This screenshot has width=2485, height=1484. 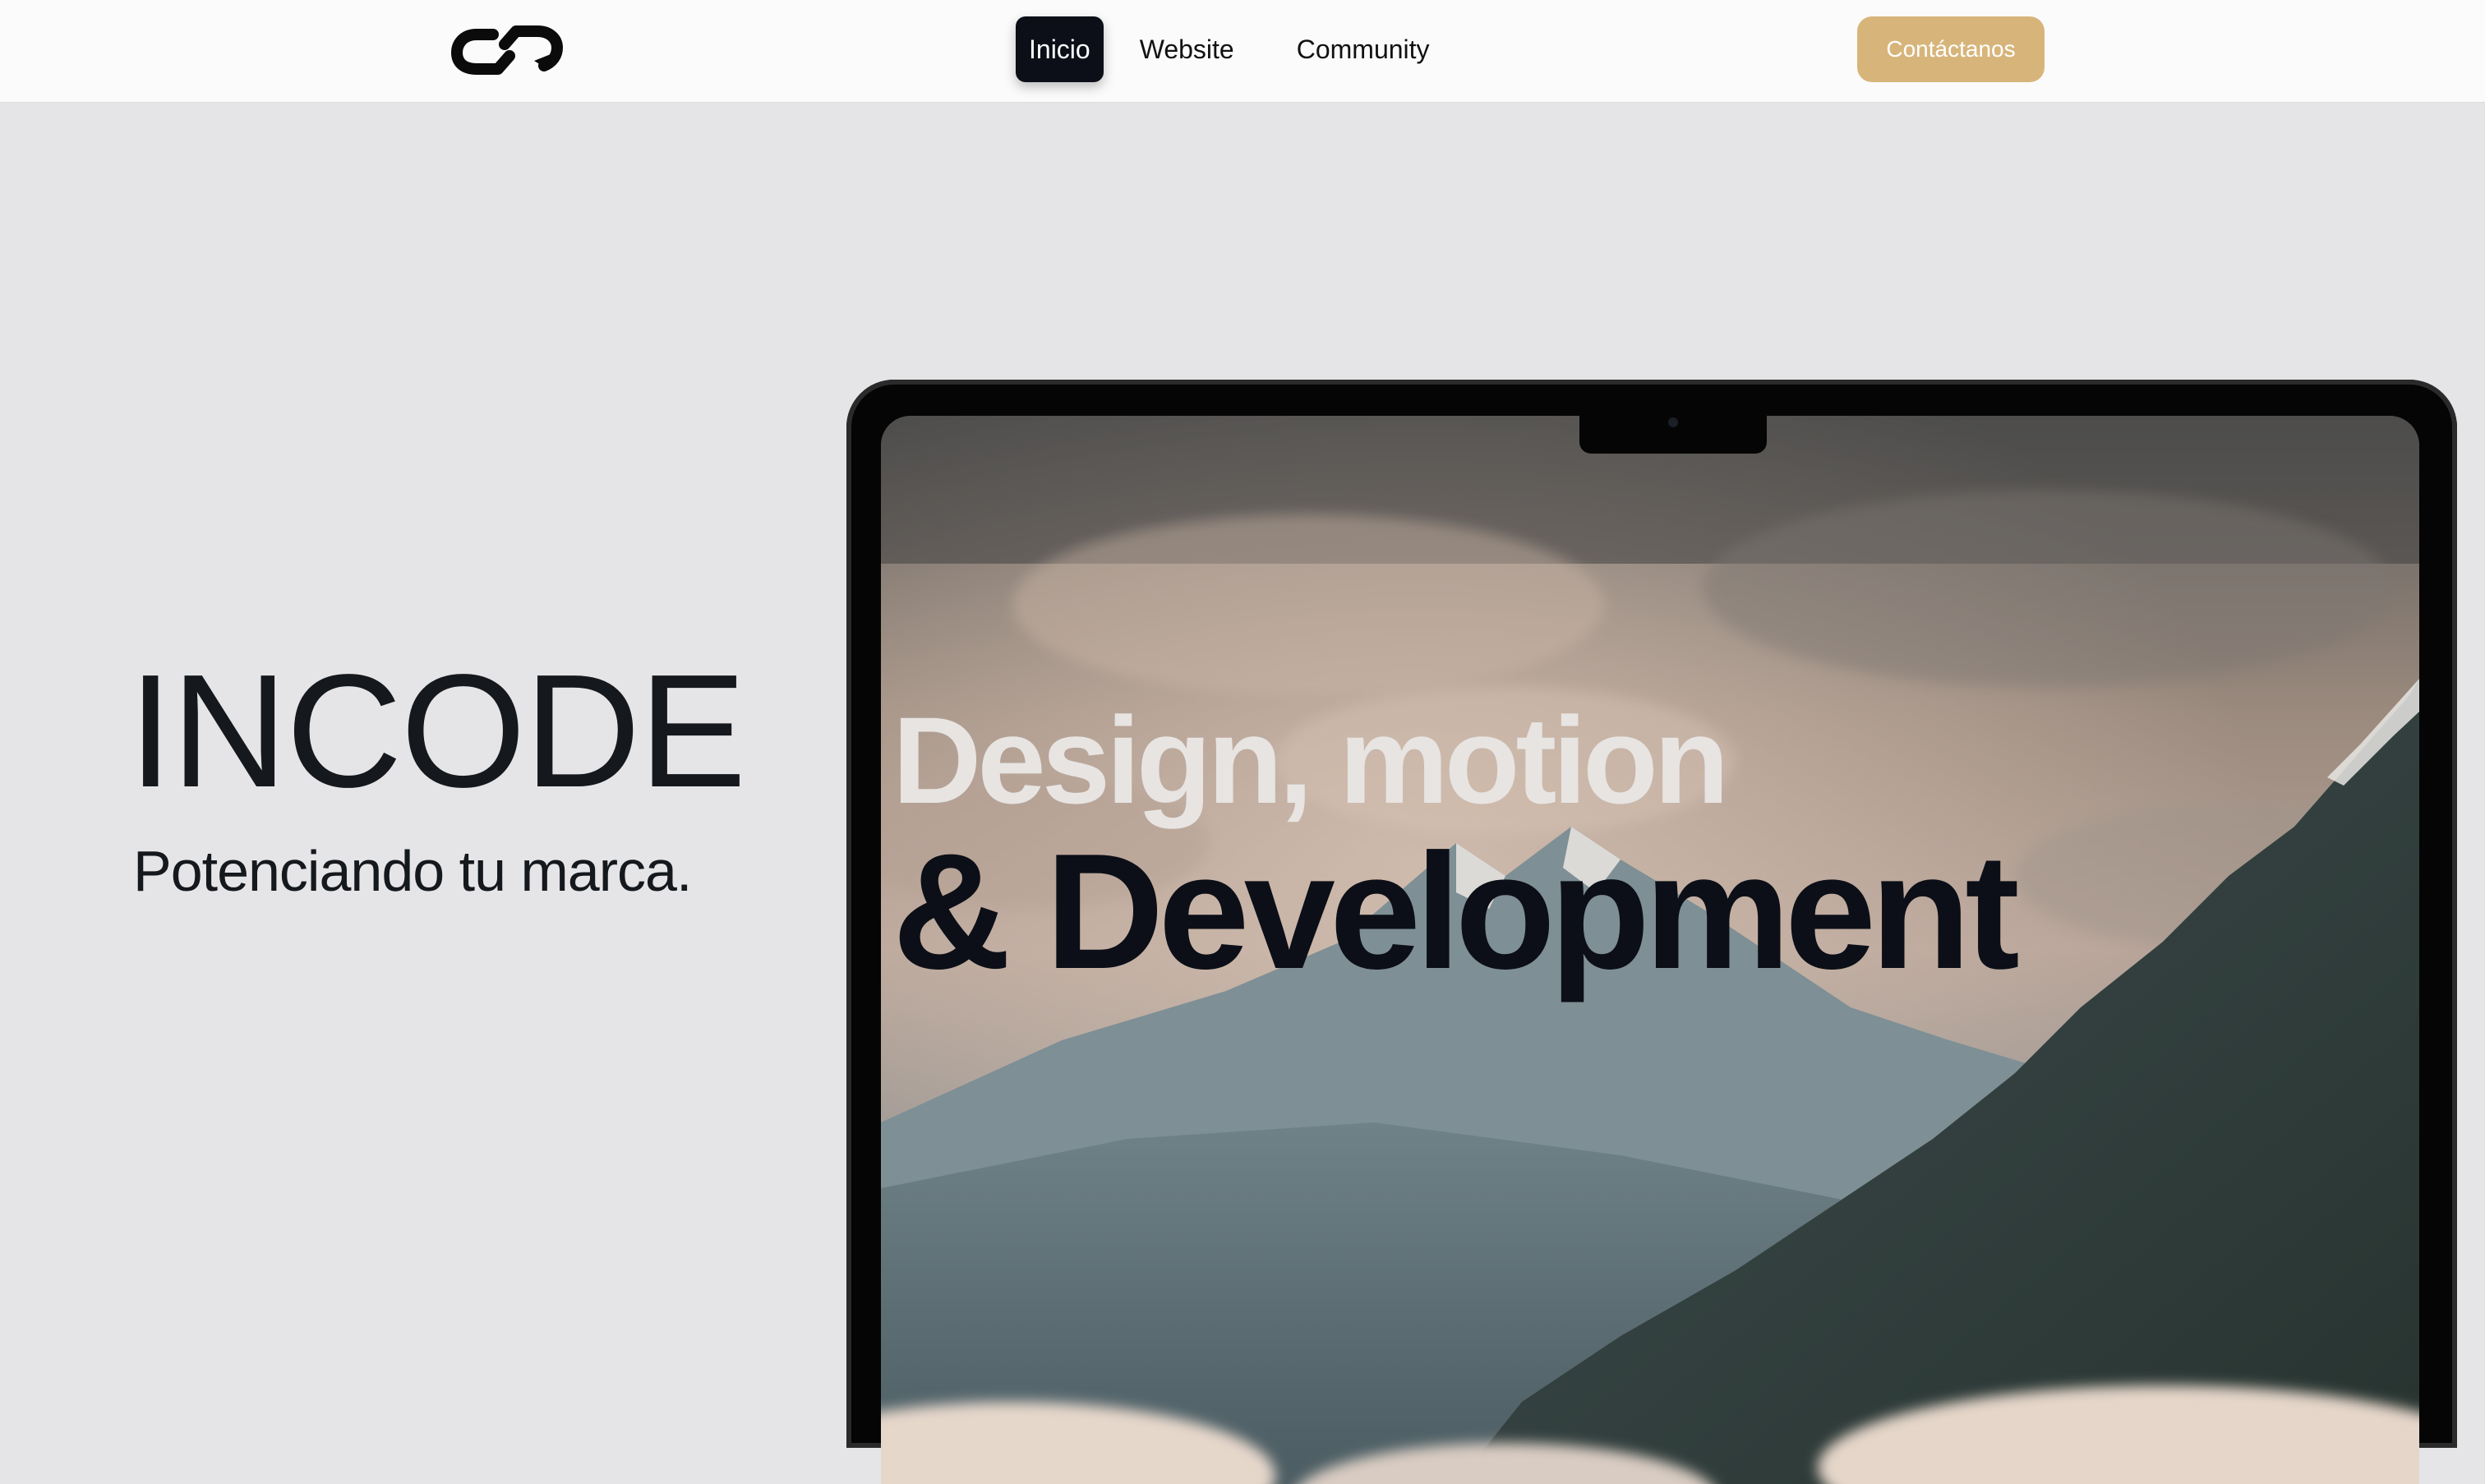 What do you see at coordinates (437, 731) in the screenshot?
I see `hero-title: INCODE` at bounding box center [437, 731].